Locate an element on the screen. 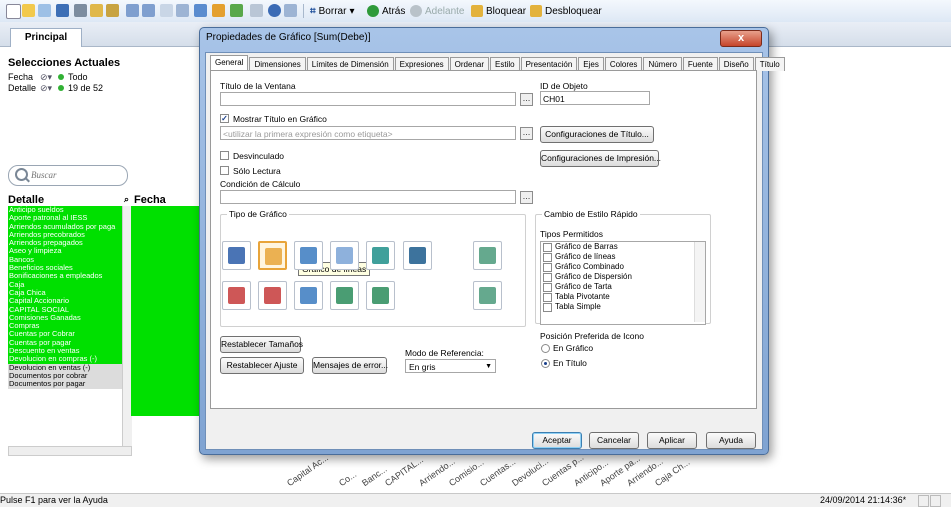 This screenshot has width=951, height=507. status-indicator is located at coordinates (935, 501).